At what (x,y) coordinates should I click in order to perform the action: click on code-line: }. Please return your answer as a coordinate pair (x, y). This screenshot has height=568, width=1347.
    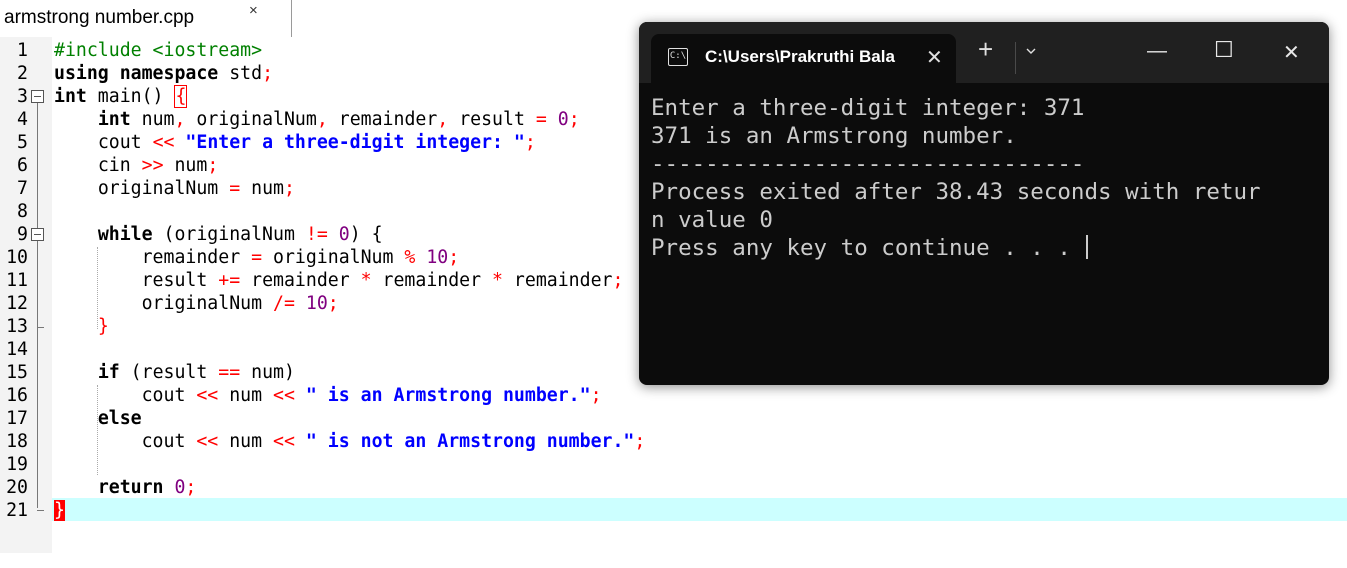
    Looking at the image, I should click on (673, 510).